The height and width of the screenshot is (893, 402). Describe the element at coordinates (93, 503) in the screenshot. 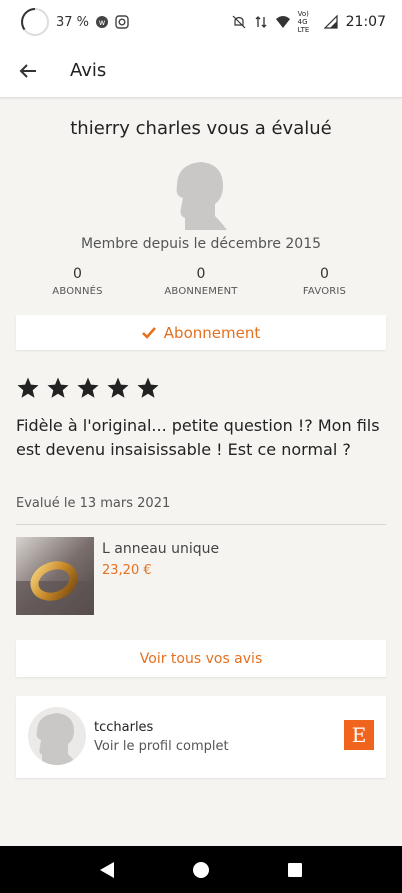

I see `review-date: Evalué le 13 mars 2021` at that location.